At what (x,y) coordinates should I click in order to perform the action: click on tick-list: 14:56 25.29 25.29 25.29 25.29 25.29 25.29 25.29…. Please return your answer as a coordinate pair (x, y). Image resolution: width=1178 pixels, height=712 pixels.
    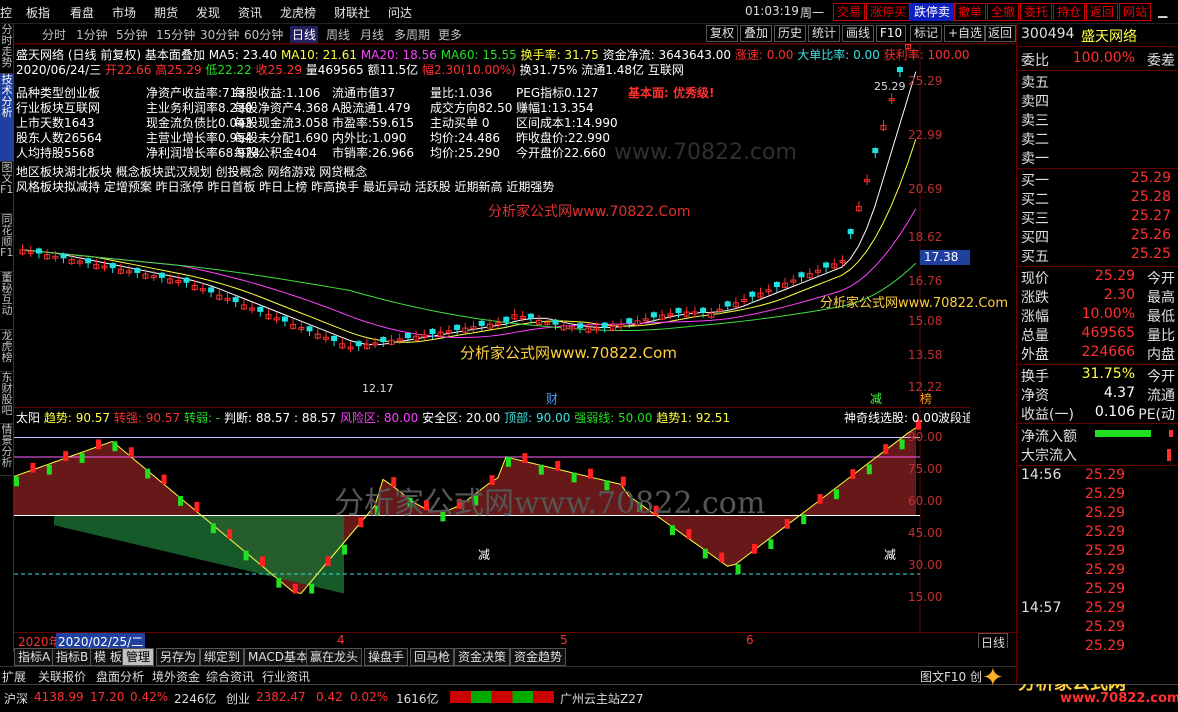
    Looking at the image, I should click on (1097, 567).